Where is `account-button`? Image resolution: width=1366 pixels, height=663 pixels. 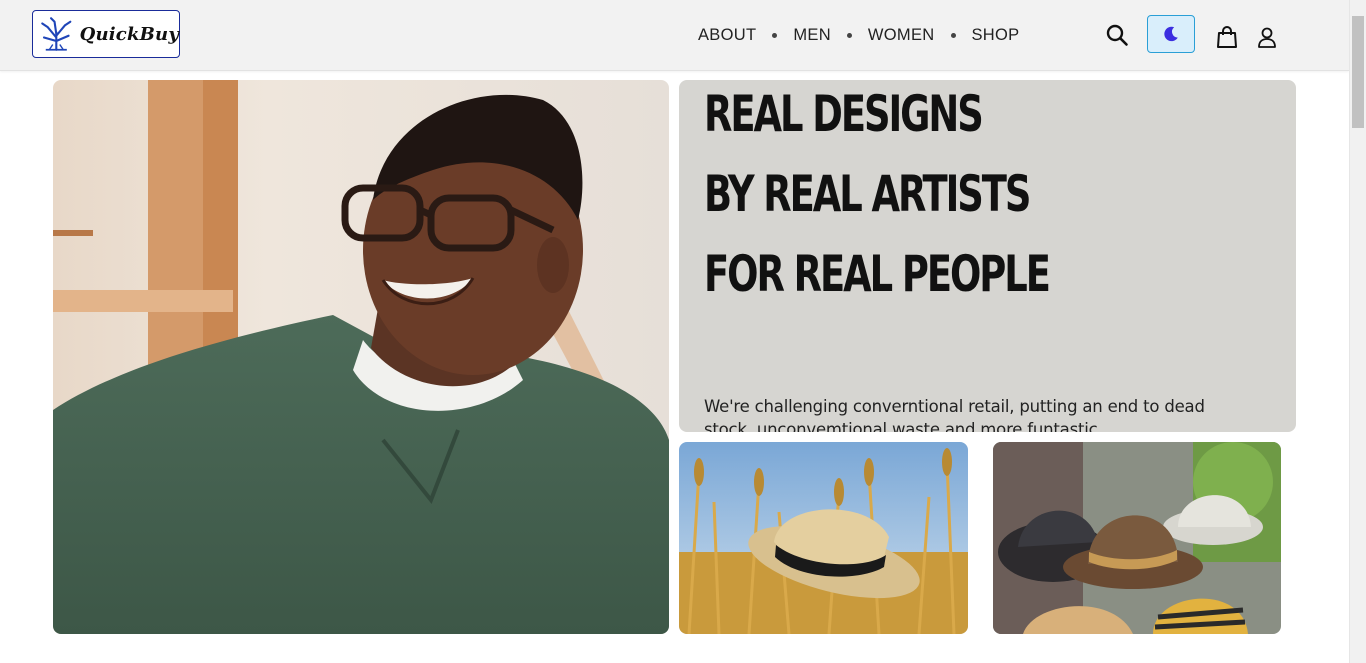 account-button is located at coordinates (1267, 37).